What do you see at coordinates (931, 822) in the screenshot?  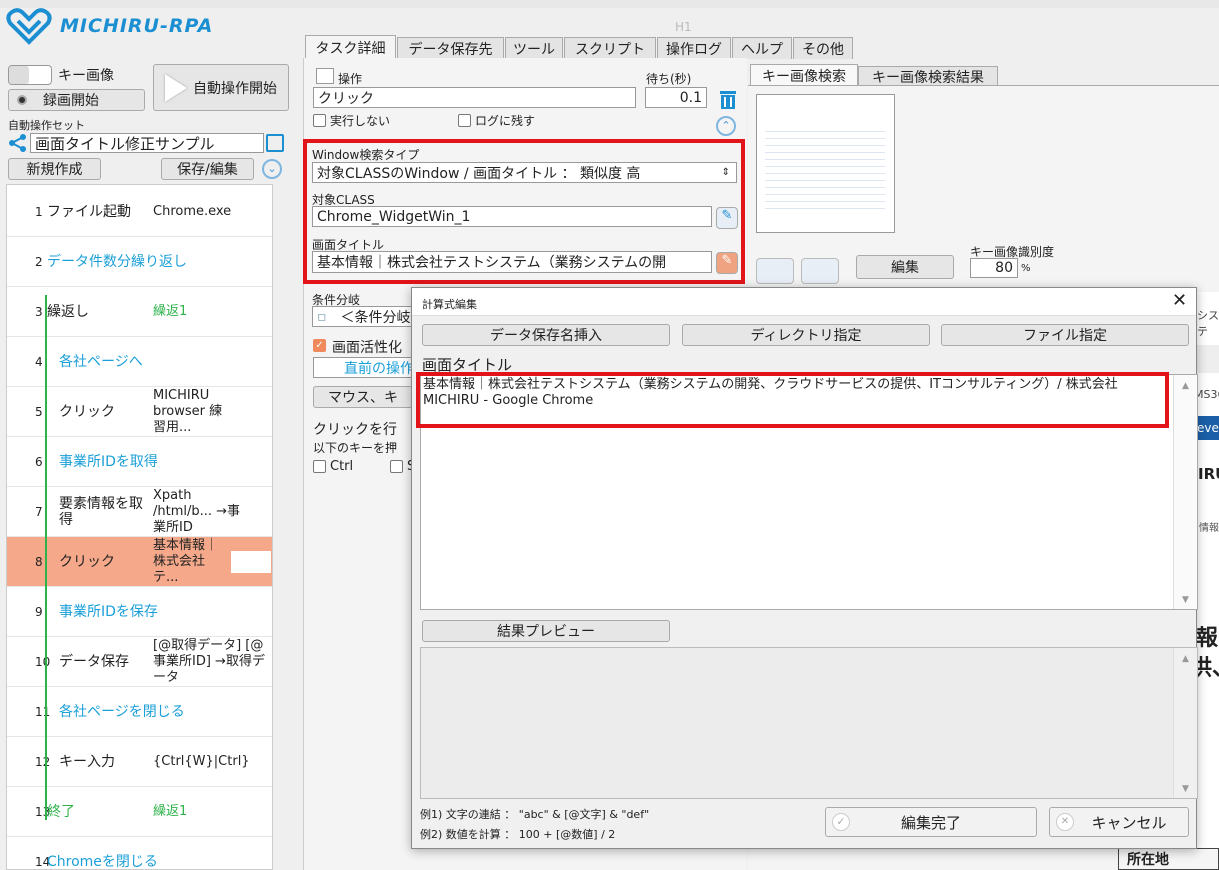 I see `ok-button: ✓ 編集完了` at bounding box center [931, 822].